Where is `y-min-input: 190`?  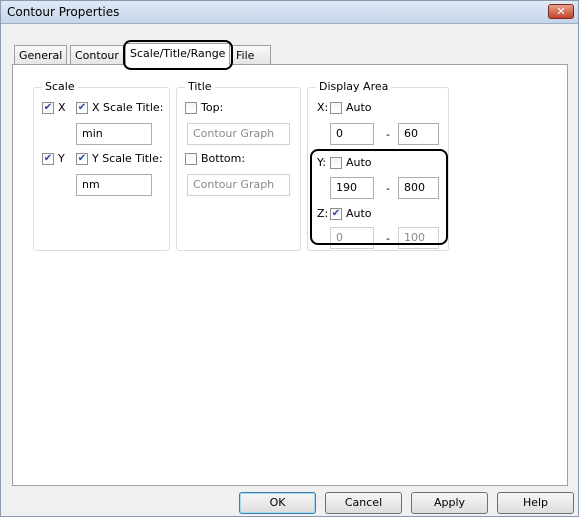 y-min-input: 190 is located at coordinates (352, 188).